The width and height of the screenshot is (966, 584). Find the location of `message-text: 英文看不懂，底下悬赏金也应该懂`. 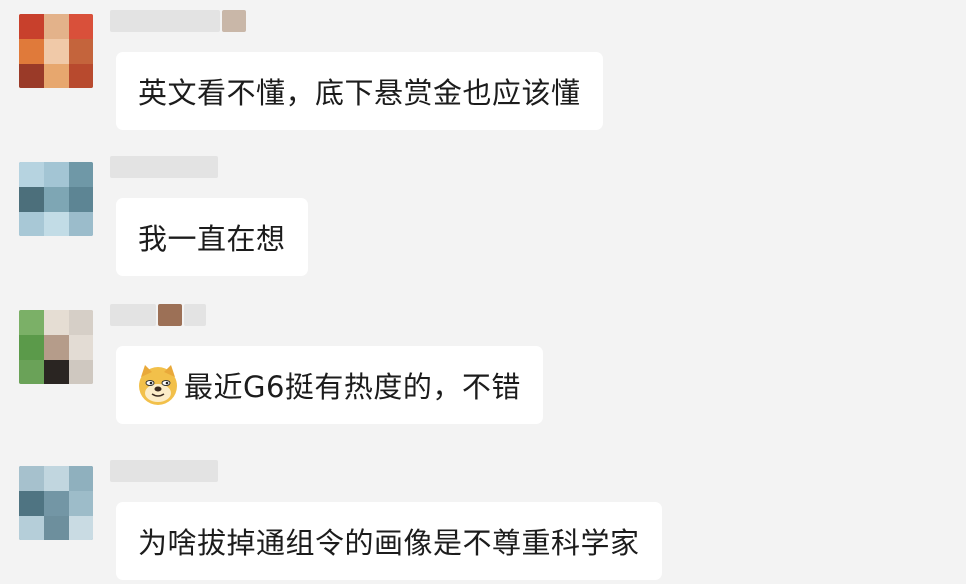

message-text: 英文看不懂，底下悬赏金也应该懂 is located at coordinates (359, 93).